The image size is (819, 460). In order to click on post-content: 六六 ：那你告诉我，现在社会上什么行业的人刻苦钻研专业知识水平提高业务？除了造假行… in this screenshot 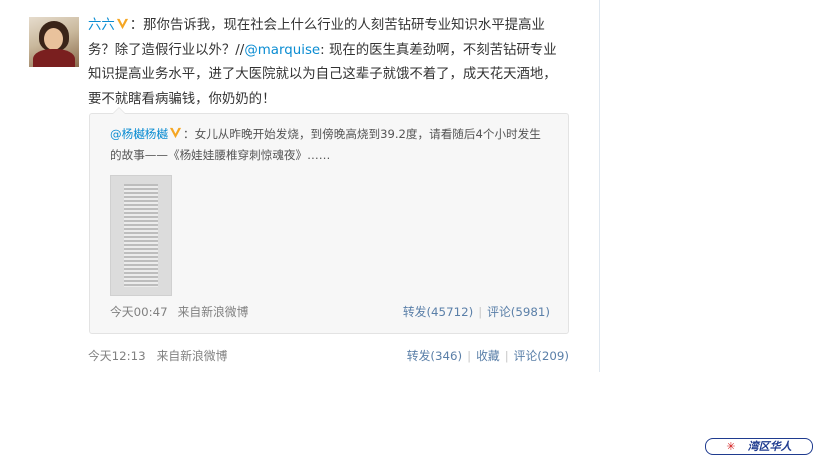, I will do `click(328, 63)`.